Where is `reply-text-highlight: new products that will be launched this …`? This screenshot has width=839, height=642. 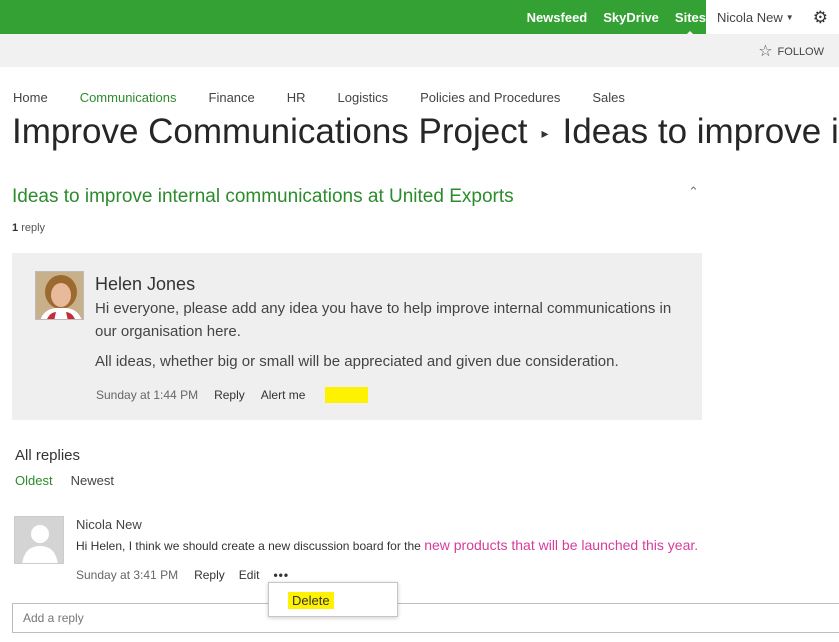 reply-text-highlight: new products that will be launched this … is located at coordinates (561, 545).